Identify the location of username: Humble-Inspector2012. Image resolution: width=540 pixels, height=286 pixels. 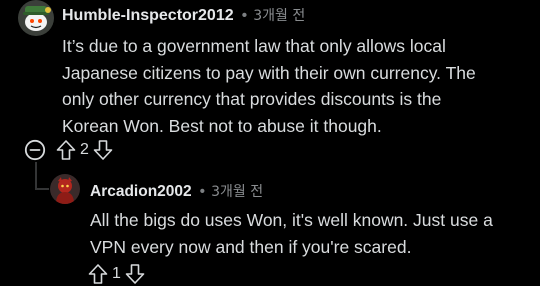
(148, 16).